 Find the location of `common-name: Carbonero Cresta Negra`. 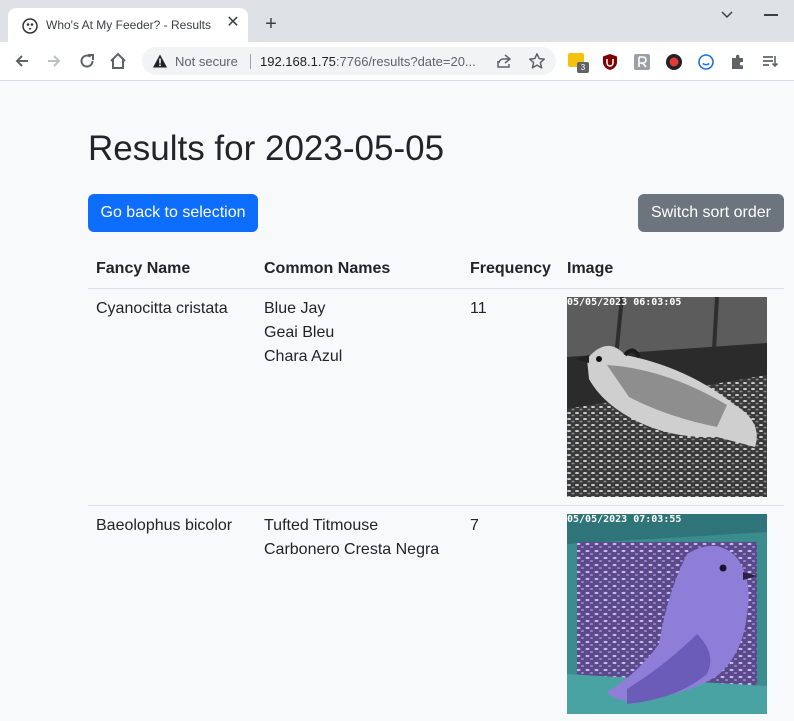

common-name: Carbonero Cresta Negra is located at coordinates (352, 549).